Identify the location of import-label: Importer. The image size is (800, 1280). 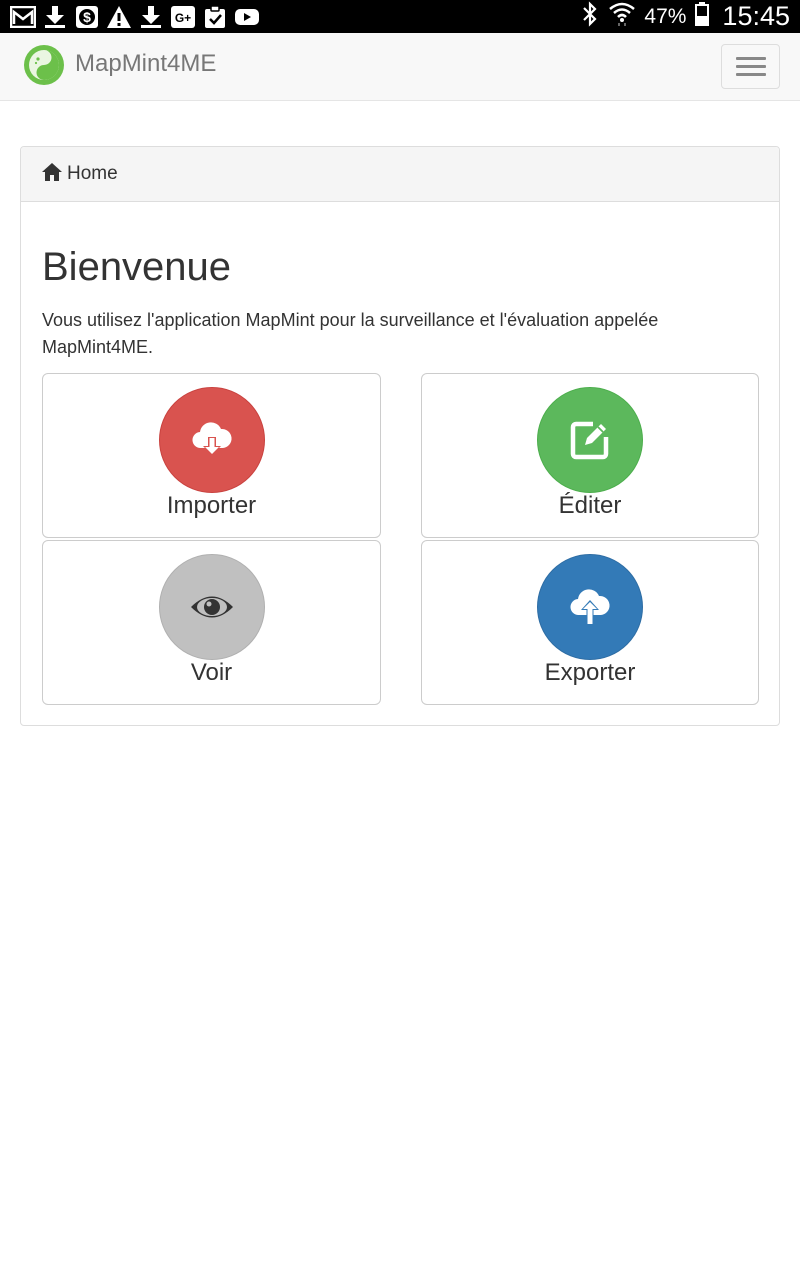
(211, 505).